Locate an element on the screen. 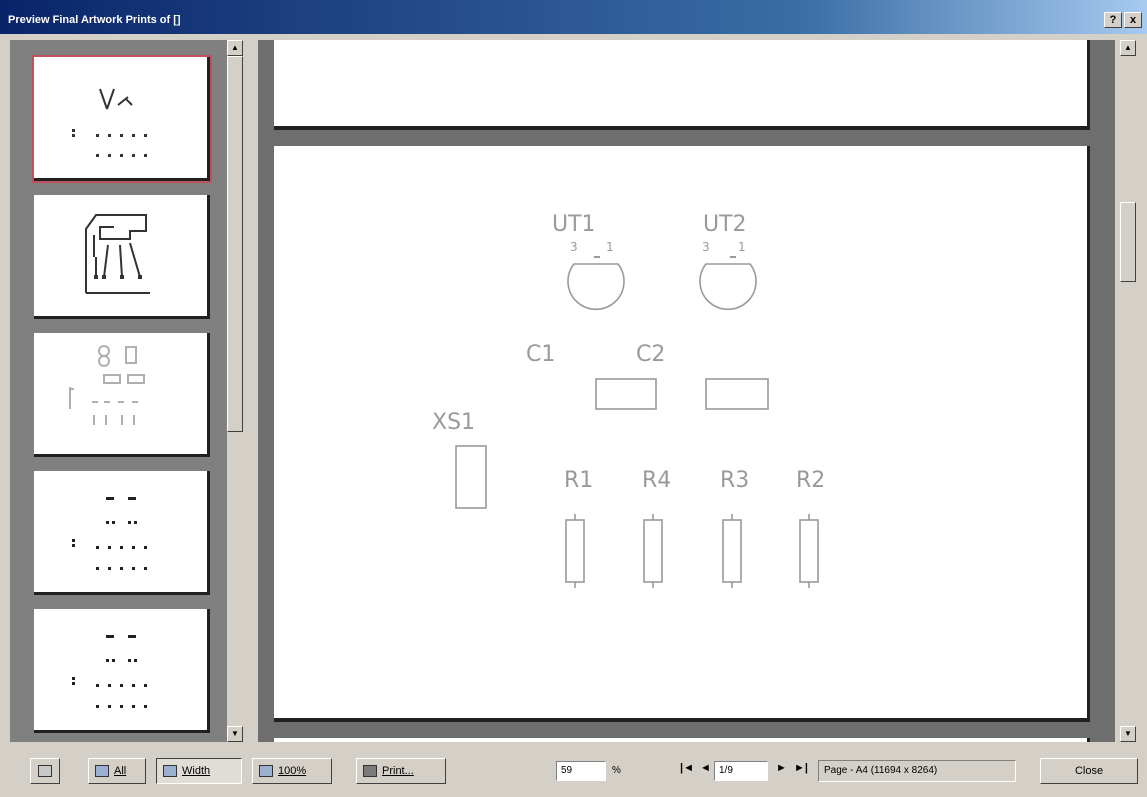  thumbnail-scroll-up-button: ▲ is located at coordinates (235, 48).